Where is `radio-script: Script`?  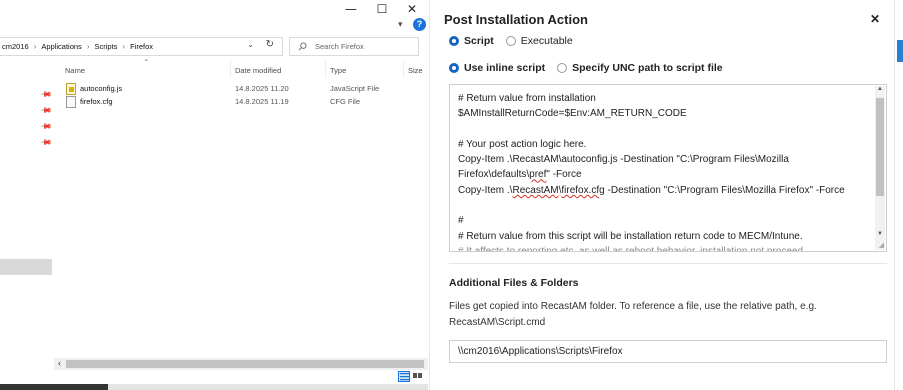 radio-script: Script is located at coordinates (471, 41).